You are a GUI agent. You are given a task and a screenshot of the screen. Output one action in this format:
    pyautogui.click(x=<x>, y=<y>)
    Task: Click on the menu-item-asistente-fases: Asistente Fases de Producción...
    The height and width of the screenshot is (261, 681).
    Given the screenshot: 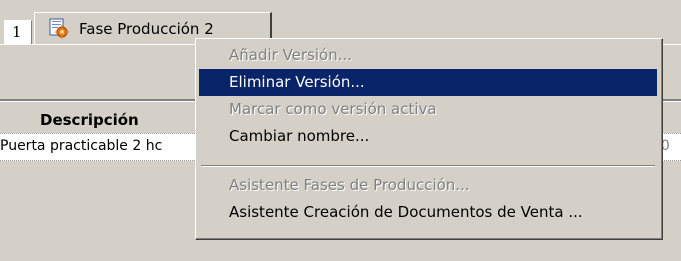 What is the action you would take?
    pyautogui.click(x=428, y=185)
    